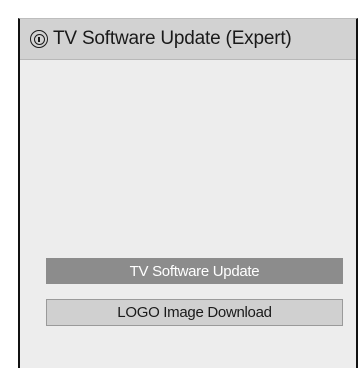 The width and height of the screenshot is (360, 368). I want to click on info-circle-icon, so click(39, 39).